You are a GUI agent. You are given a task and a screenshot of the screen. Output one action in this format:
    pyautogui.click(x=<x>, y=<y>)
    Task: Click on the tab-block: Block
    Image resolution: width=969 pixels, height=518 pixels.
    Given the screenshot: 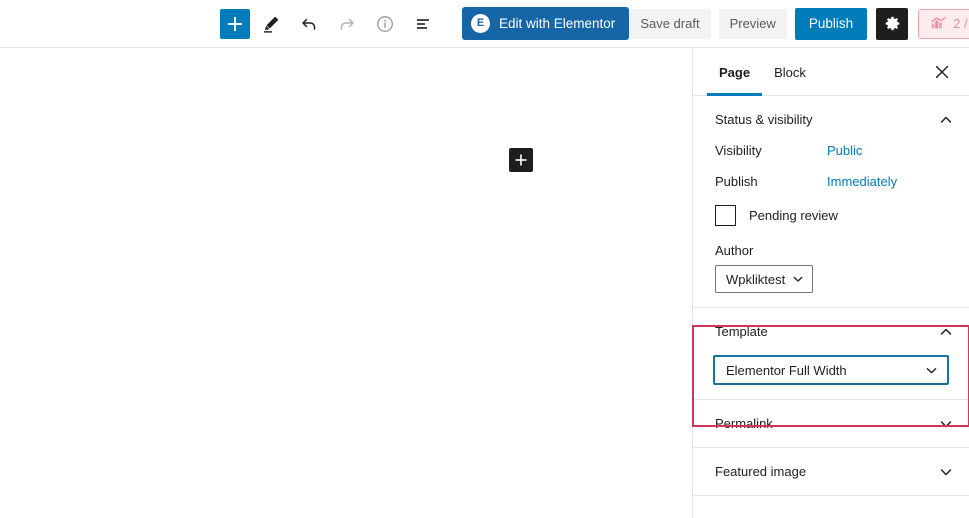 What is the action you would take?
    pyautogui.click(x=790, y=72)
    